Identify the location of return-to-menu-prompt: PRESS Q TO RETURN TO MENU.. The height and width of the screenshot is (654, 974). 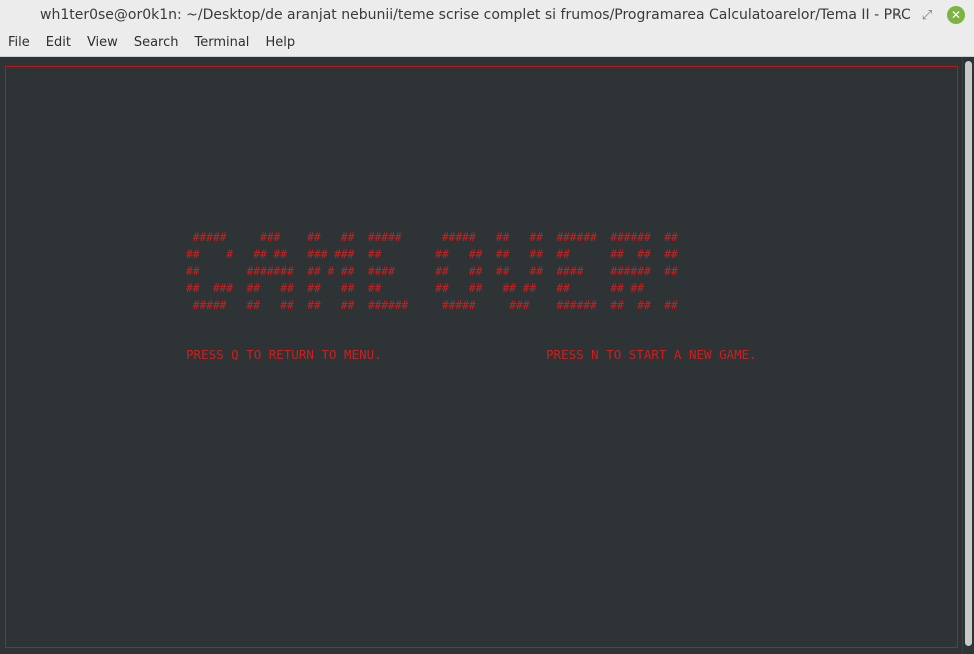
(284, 354).